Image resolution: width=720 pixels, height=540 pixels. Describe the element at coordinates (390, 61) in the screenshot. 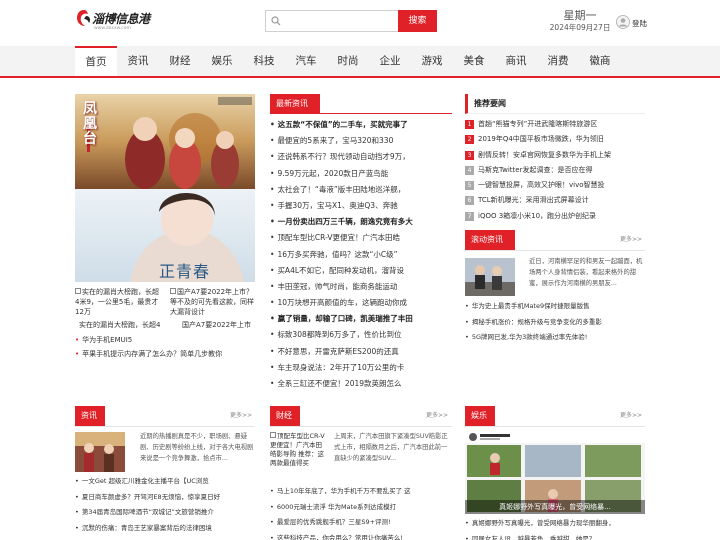

I see `nav-item: 企业` at that location.